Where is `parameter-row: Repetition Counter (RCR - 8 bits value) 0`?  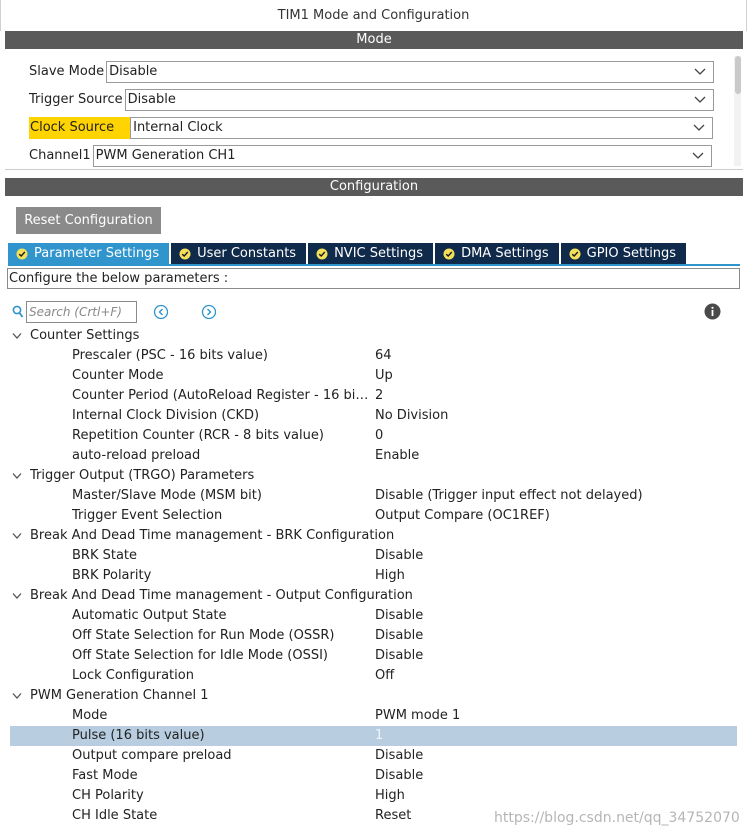 parameter-row: Repetition Counter (RCR - 8 bits value) 0 is located at coordinates (373, 436).